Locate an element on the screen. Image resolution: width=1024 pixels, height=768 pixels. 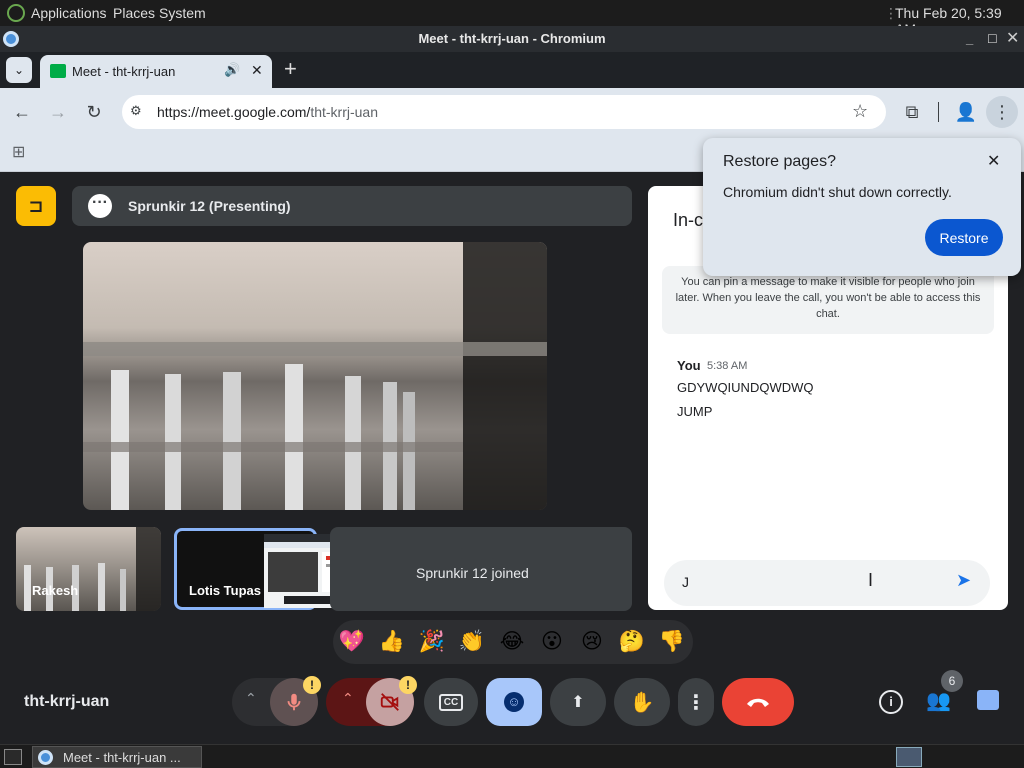
chat-sender: You is located at coordinates (689, 365).